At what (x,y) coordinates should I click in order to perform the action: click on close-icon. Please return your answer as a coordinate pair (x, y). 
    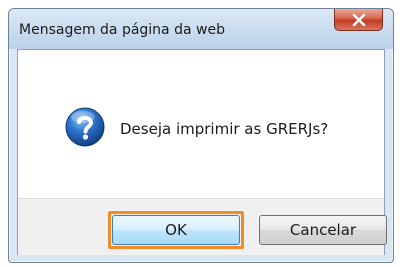
    Looking at the image, I should click on (359, 19).